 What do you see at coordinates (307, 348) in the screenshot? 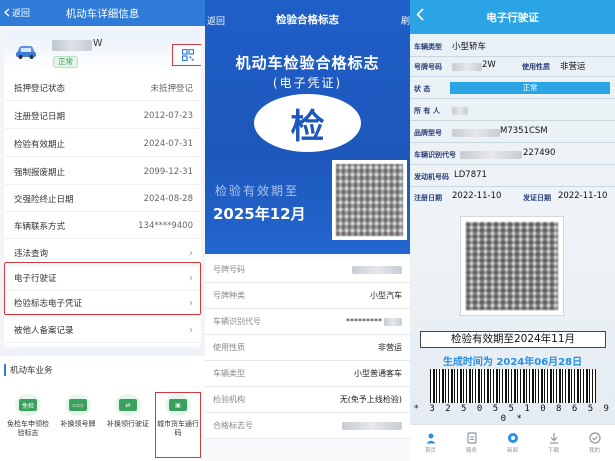
I see `info-row-use-nature: 使用性质 非营运` at bounding box center [307, 348].